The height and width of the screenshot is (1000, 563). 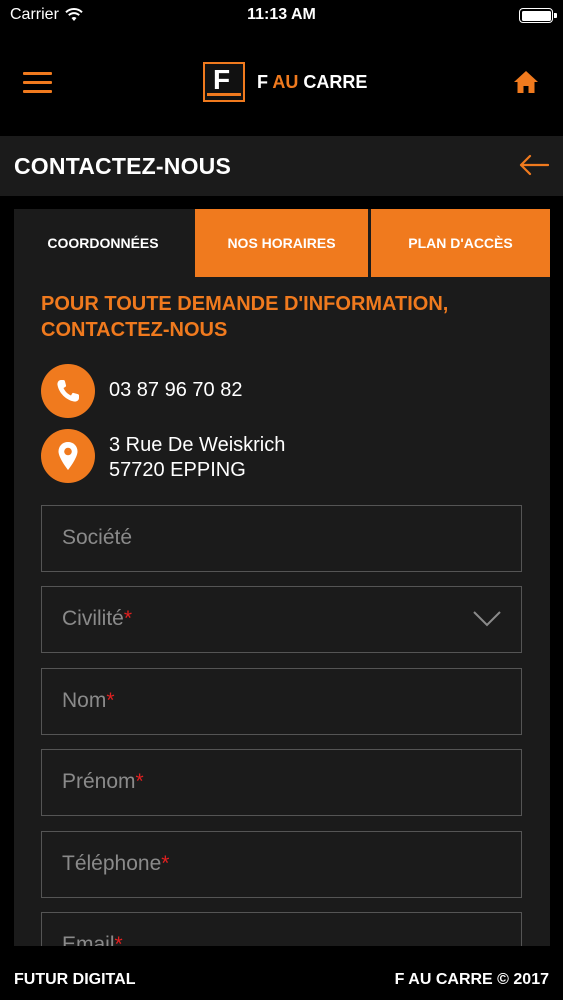 I want to click on brand-accent: AU, so click(x=285, y=81).